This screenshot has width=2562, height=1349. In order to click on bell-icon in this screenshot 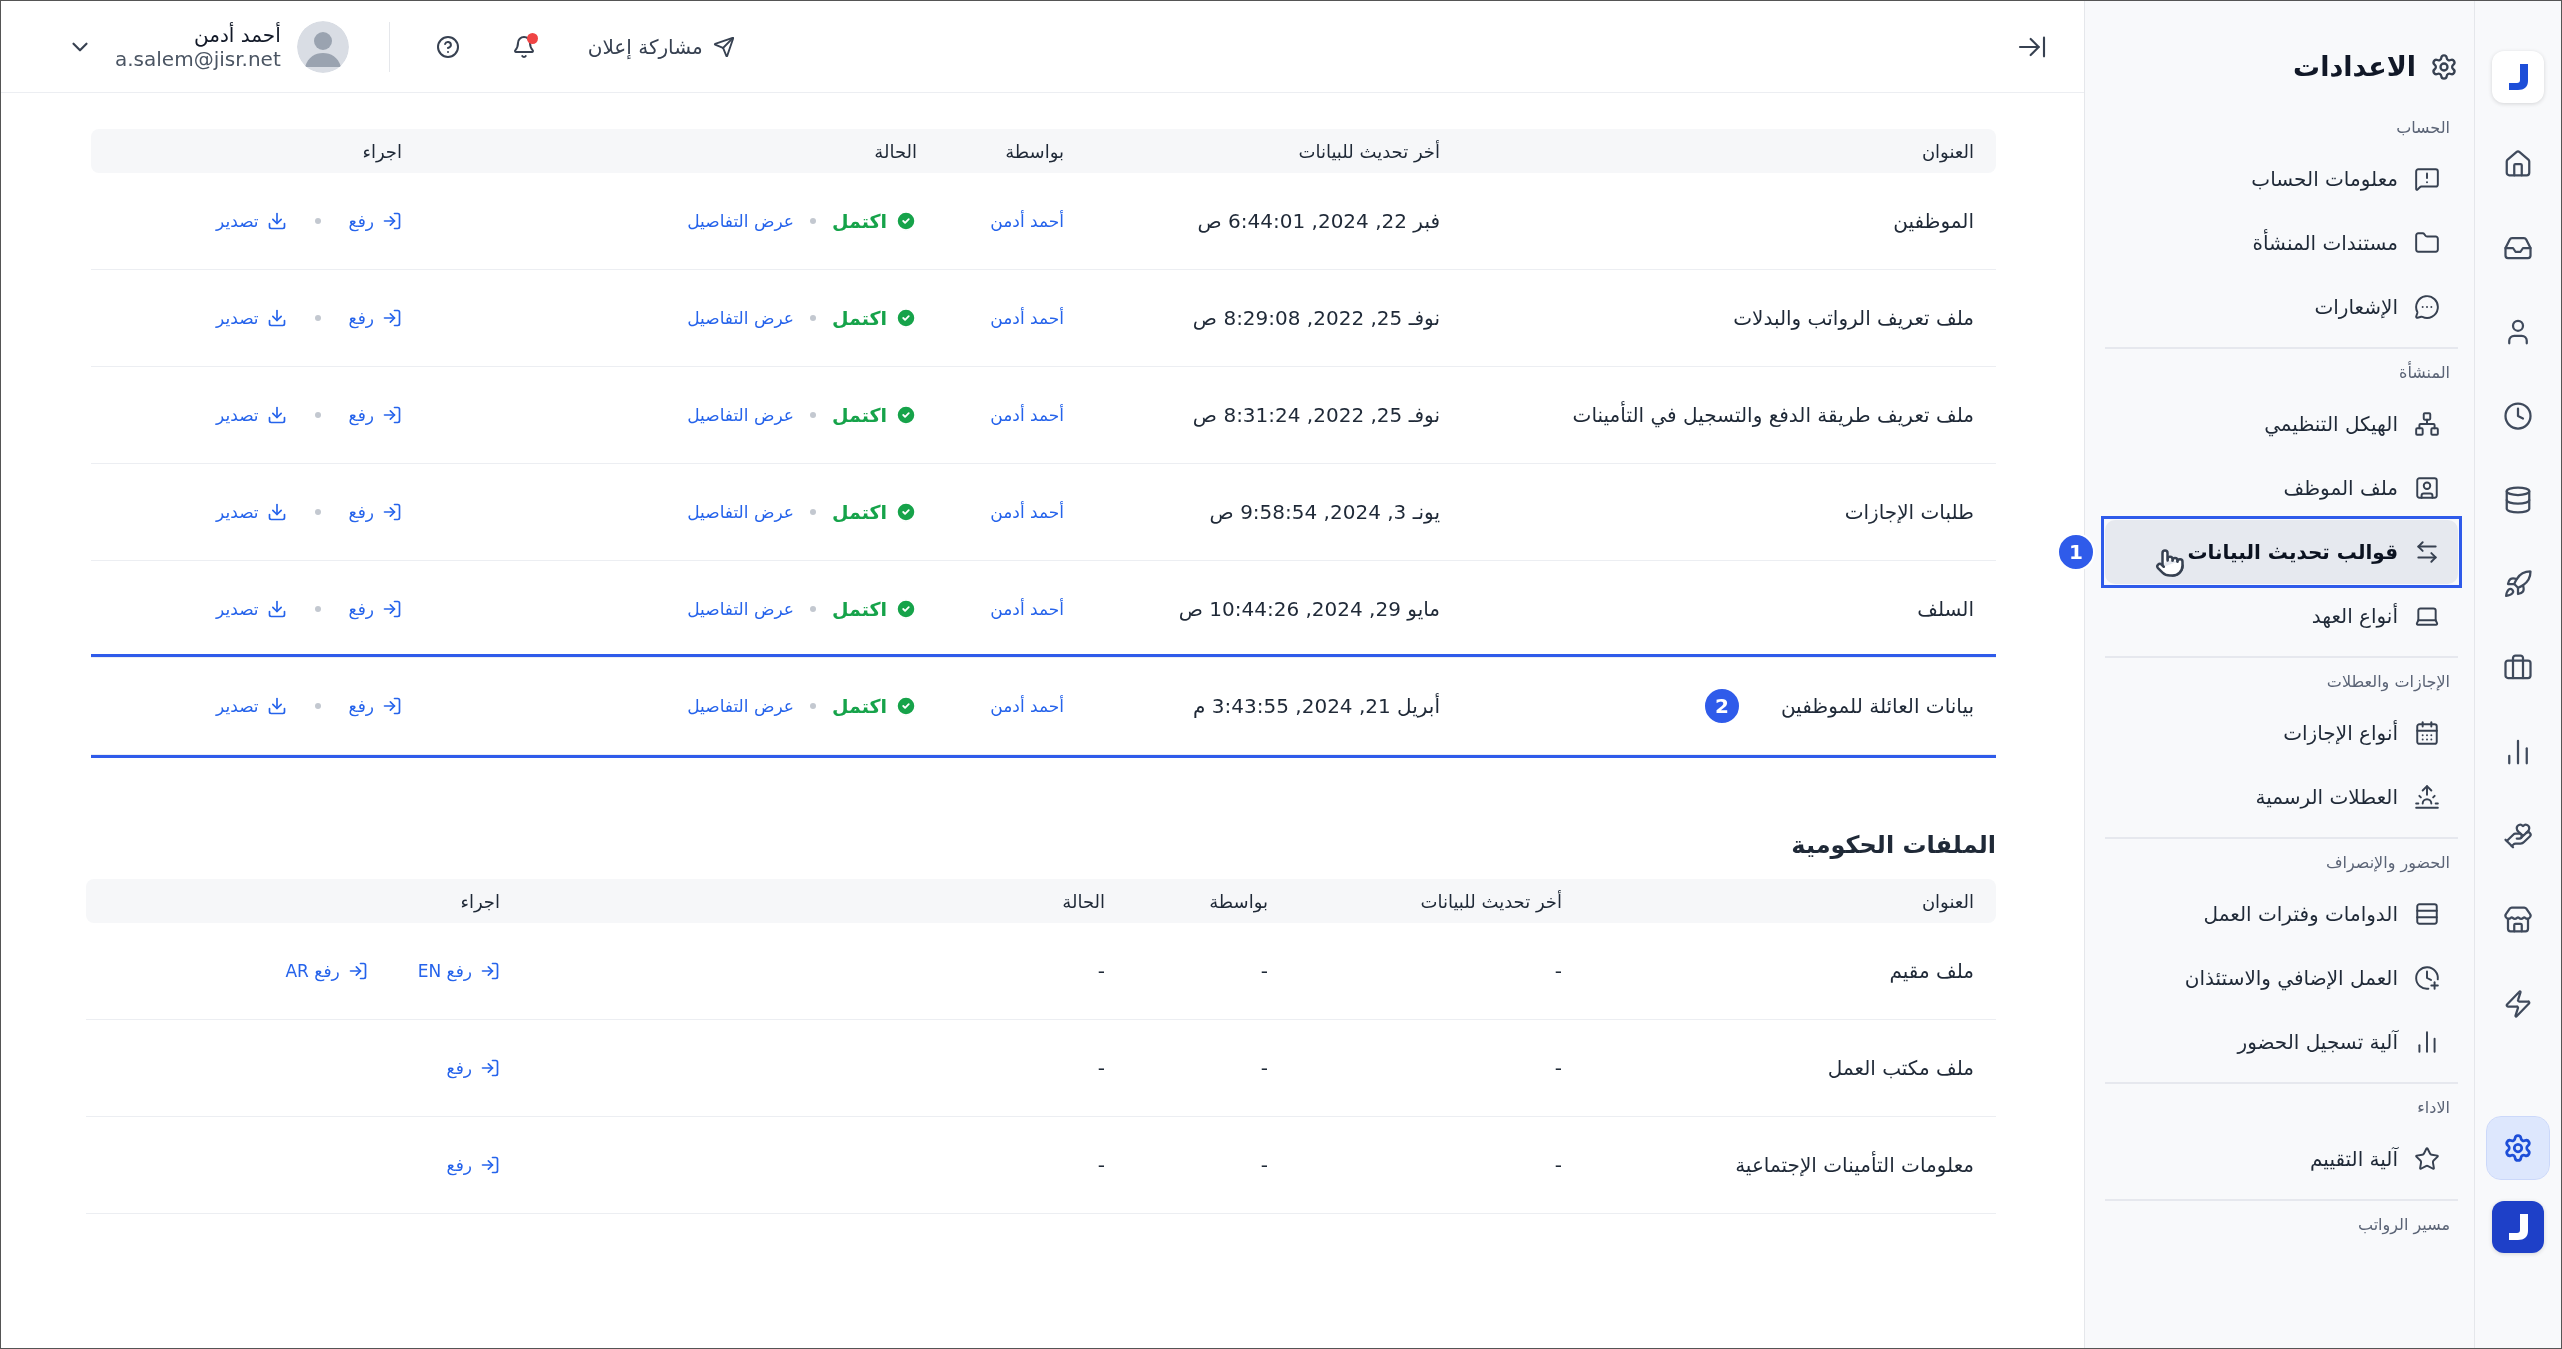, I will do `click(523, 46)`.